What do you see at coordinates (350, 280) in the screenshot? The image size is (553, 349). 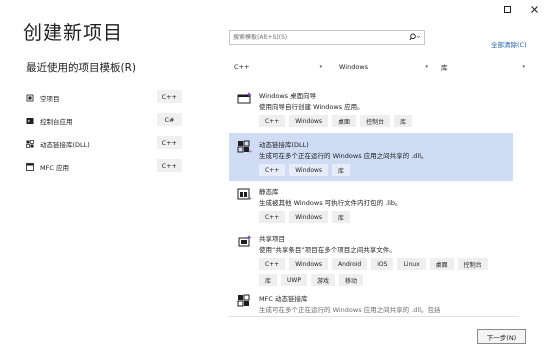 I see `tag: 移动` at bounding box center [350, 280].